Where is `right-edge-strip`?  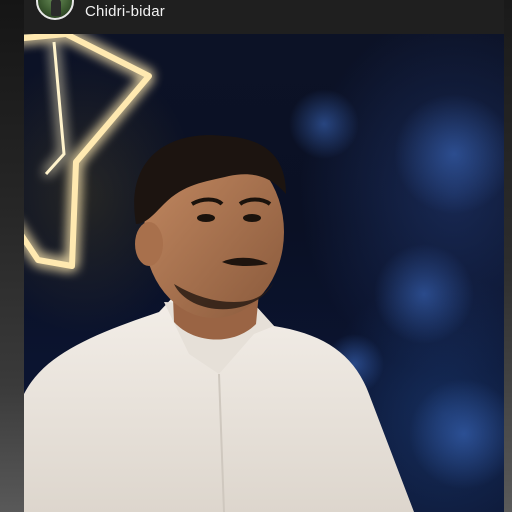
right-edge-strip is located at coordinates (508, 256).